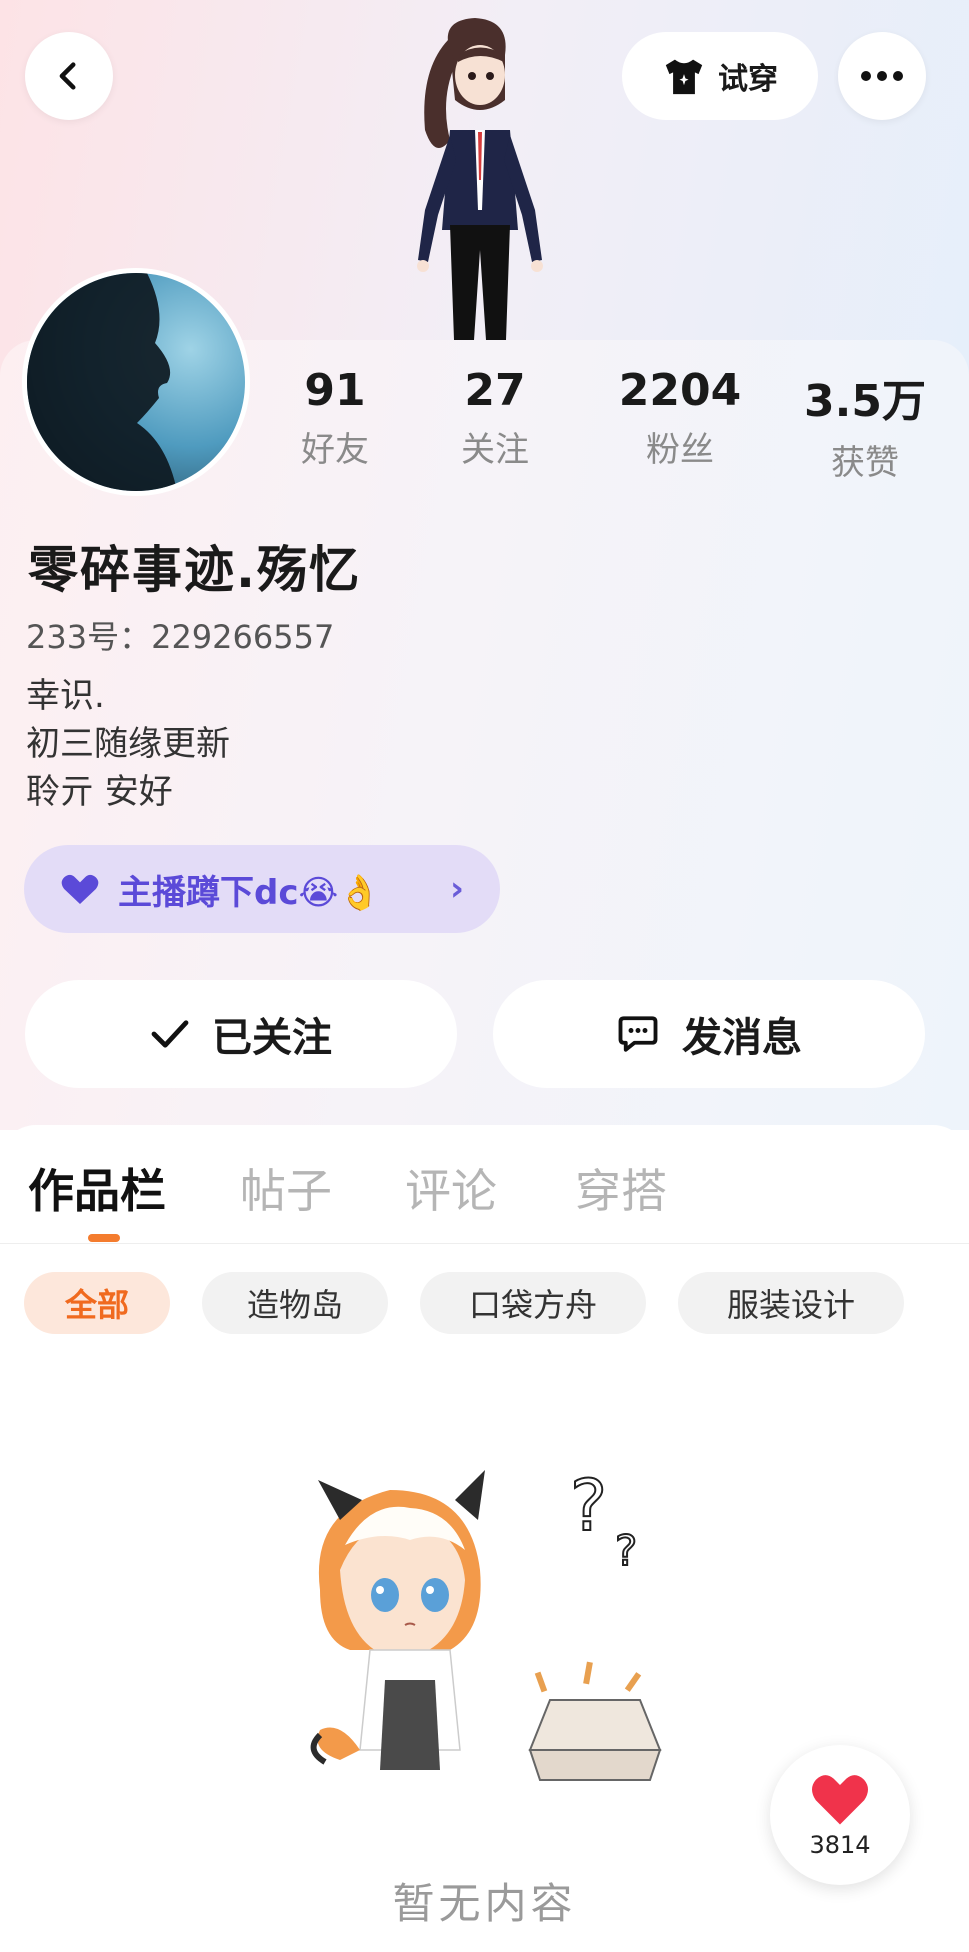  What do you see at coordinates (748, 79) in the screenshot?
I see `try-on-label: 试穿` at bounding box center [748, 79].